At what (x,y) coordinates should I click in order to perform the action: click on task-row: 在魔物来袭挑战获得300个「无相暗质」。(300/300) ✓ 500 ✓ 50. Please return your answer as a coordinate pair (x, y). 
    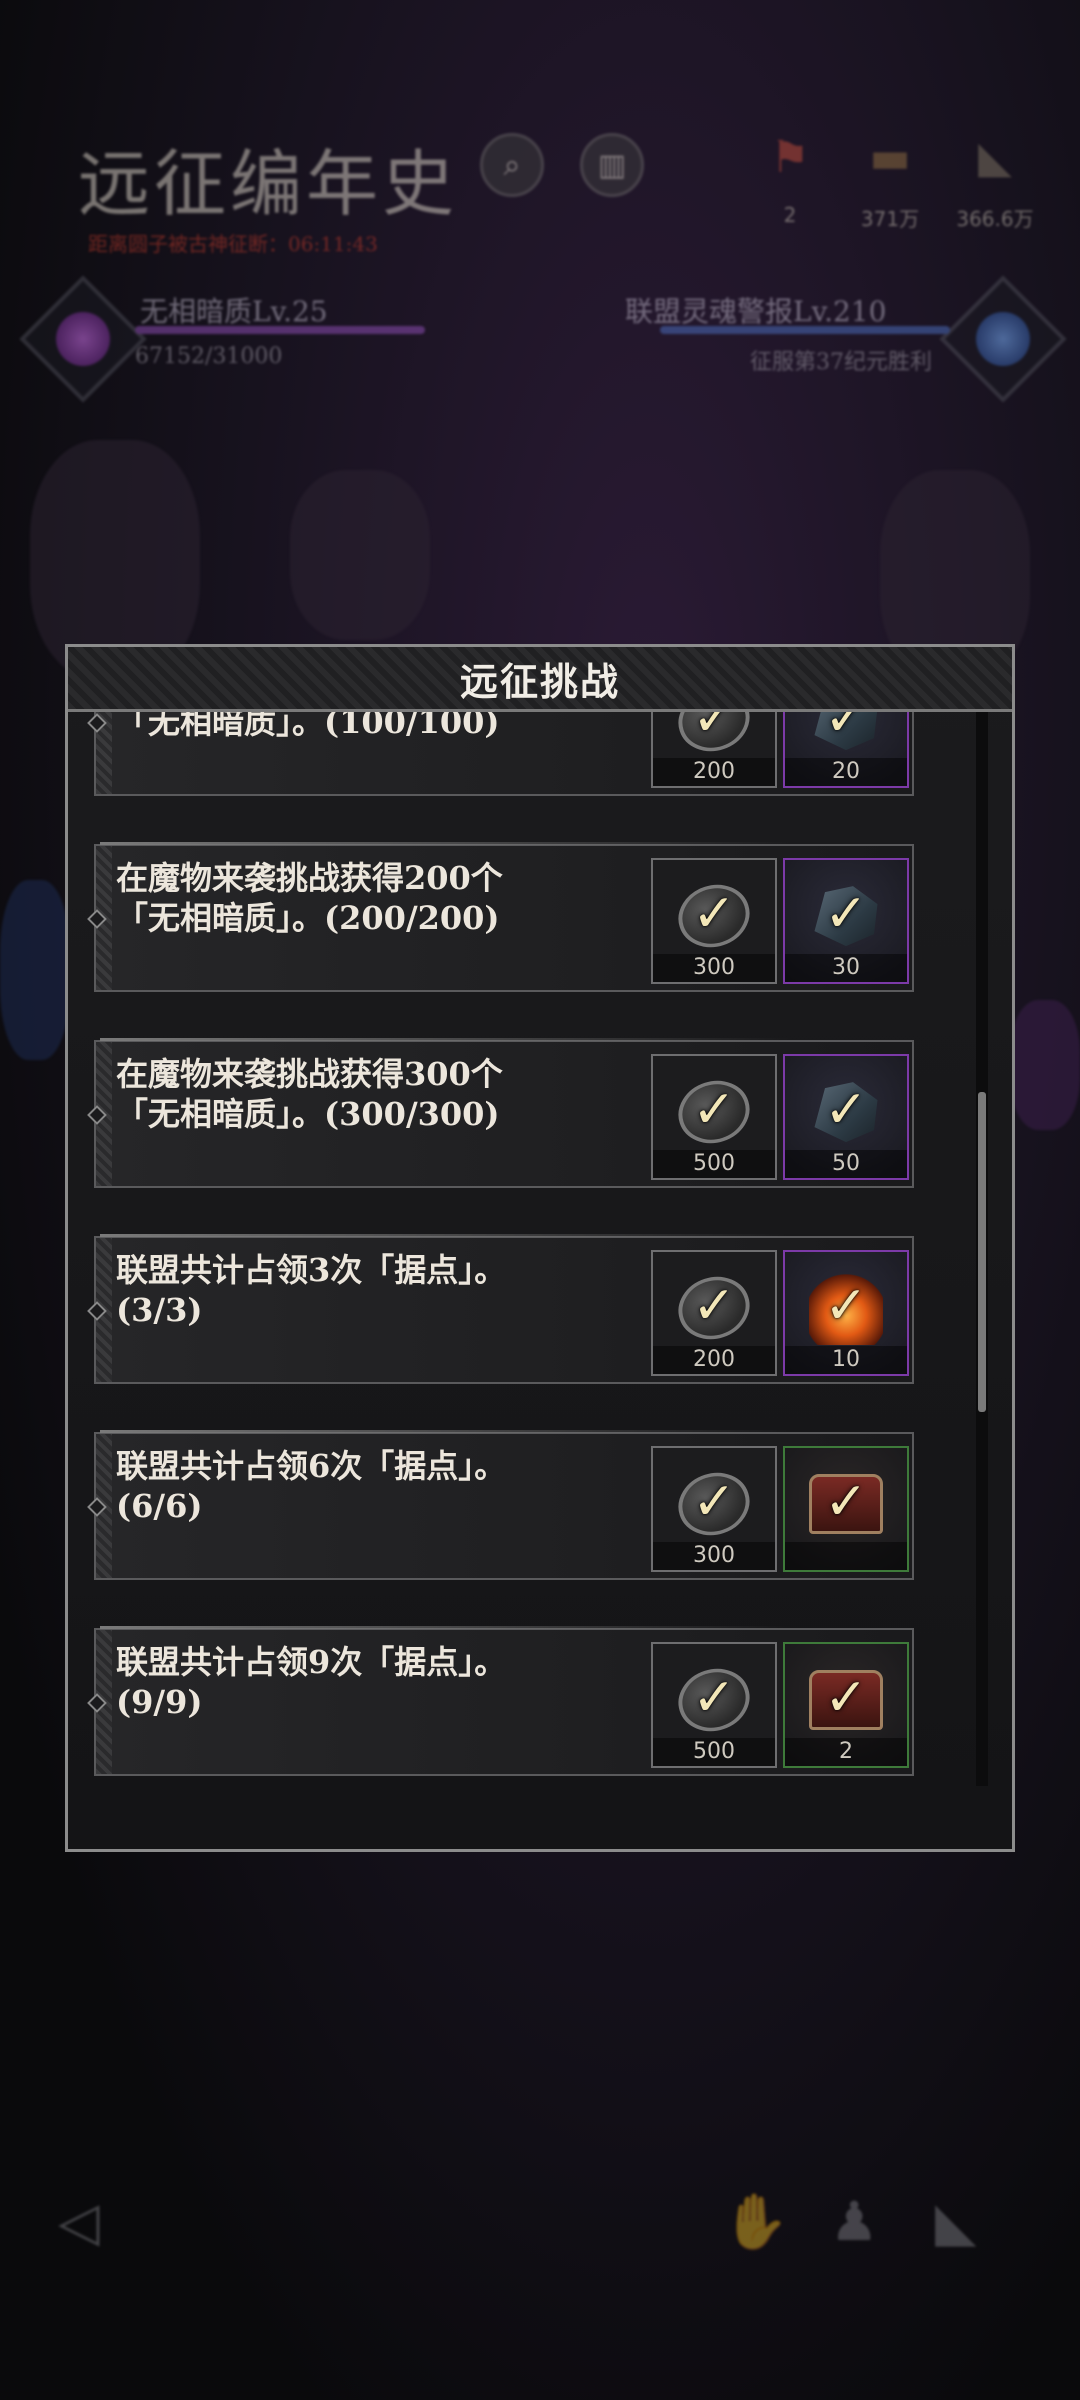
    Looking at the image, I should click on (500, 1113).